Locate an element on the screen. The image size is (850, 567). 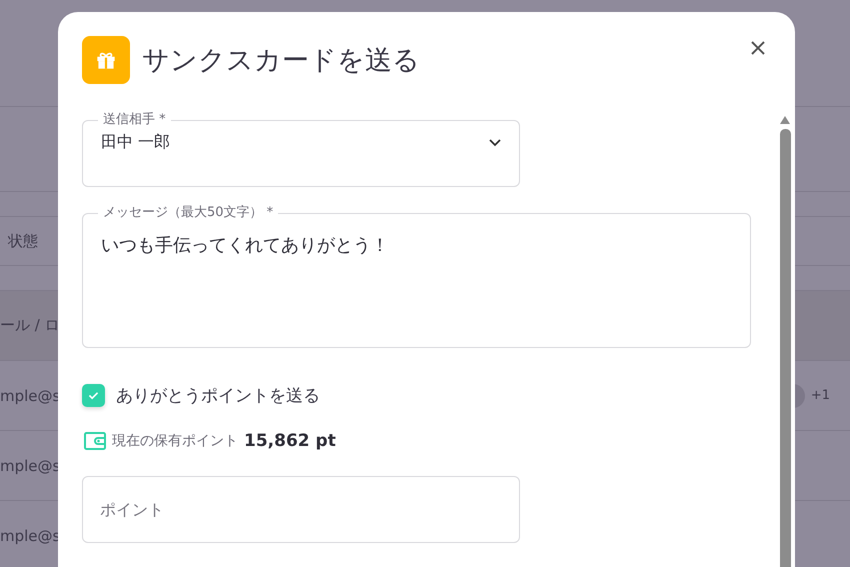
balance-label: 現在の保有ポイント is located at coordinates (175, 441).